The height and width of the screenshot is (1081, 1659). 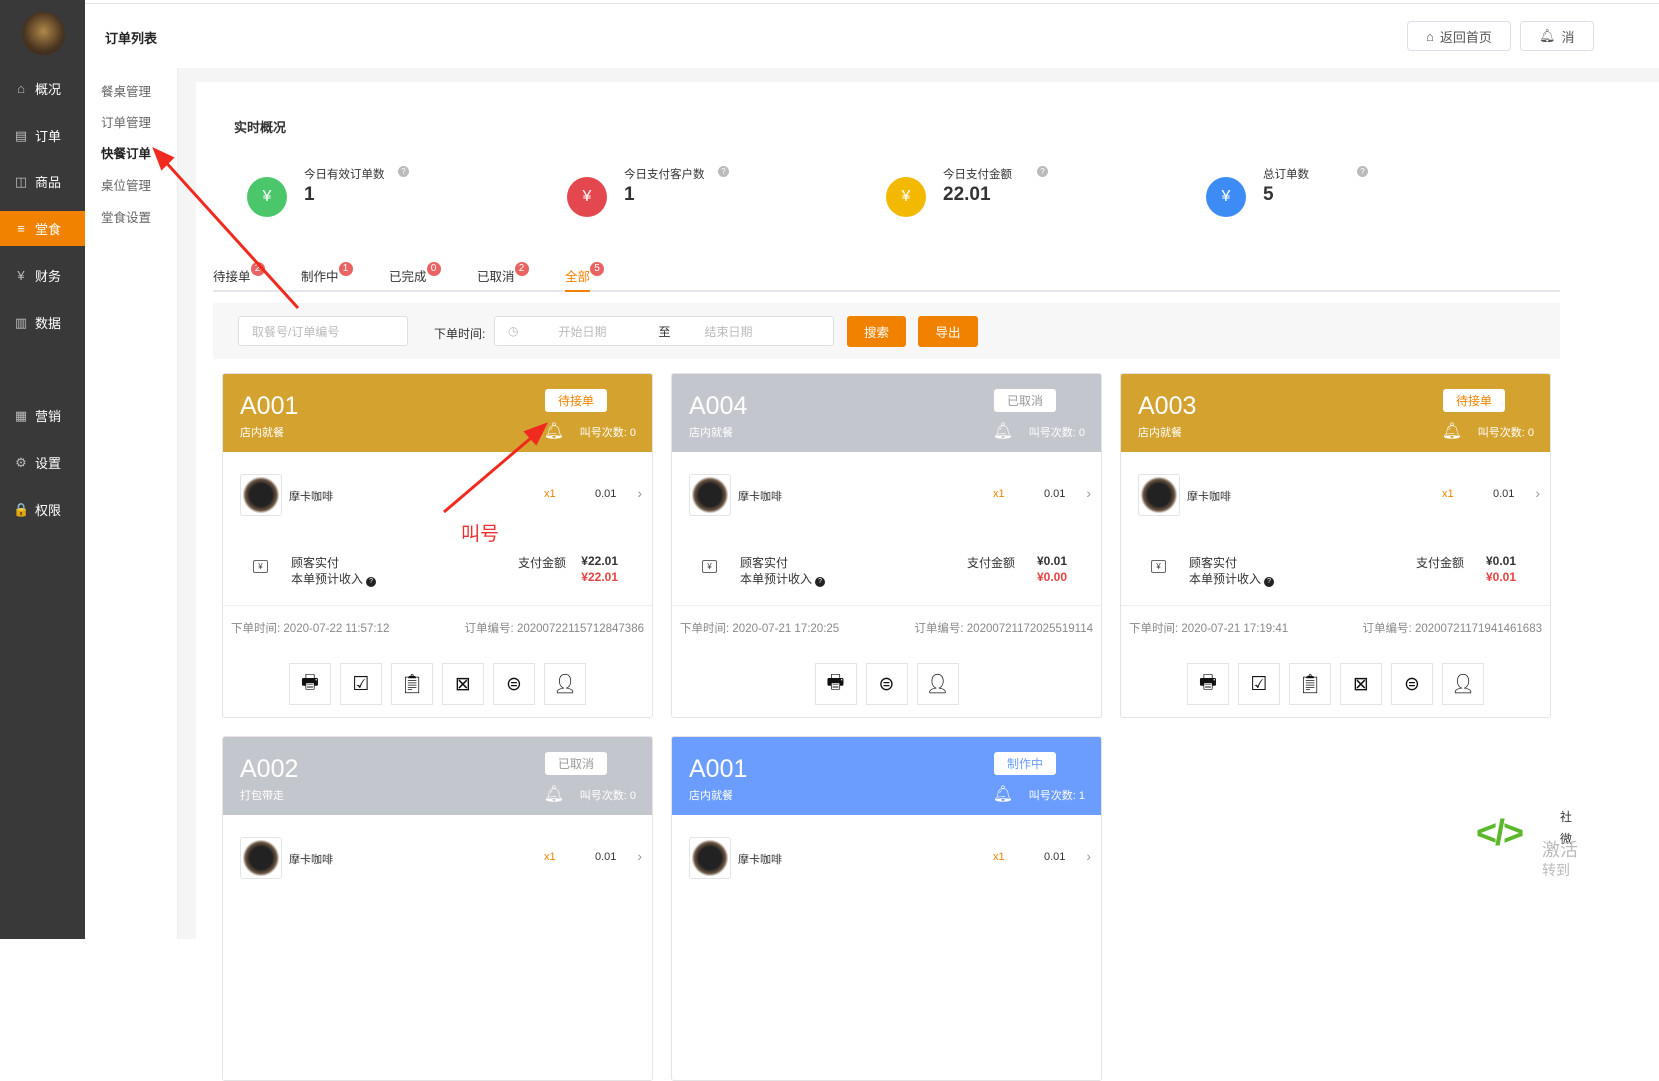 What do you see at coordinates (230, 233) in the screenshot?
I see `arrow-to-fast-orders` at bounding box center [230, 233].